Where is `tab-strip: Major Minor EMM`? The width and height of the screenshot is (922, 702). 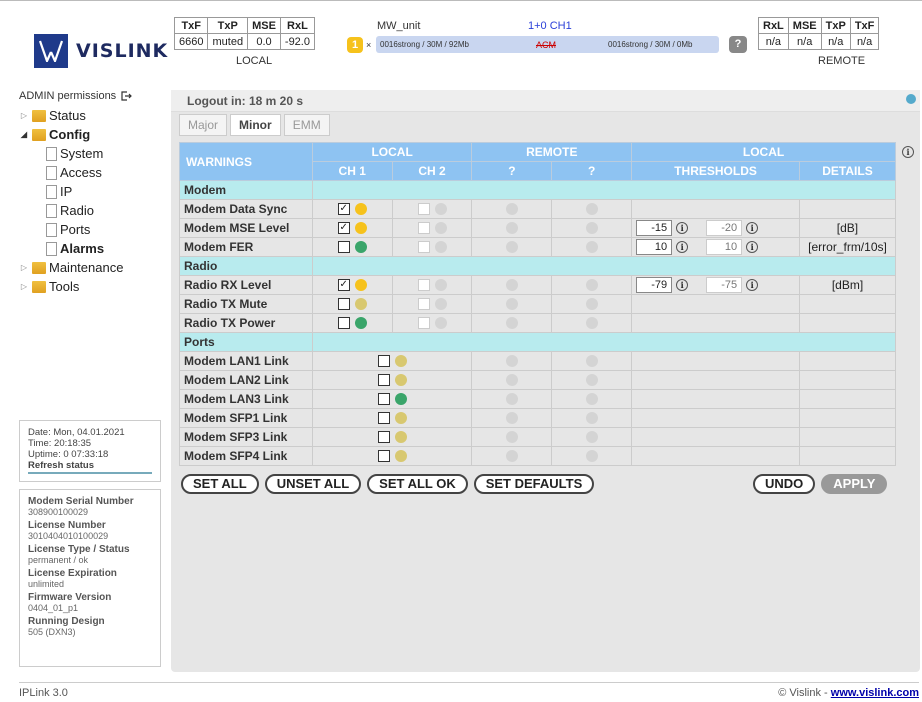
tab-strip: Major Minor EMM is located at coordinates (254, 125).